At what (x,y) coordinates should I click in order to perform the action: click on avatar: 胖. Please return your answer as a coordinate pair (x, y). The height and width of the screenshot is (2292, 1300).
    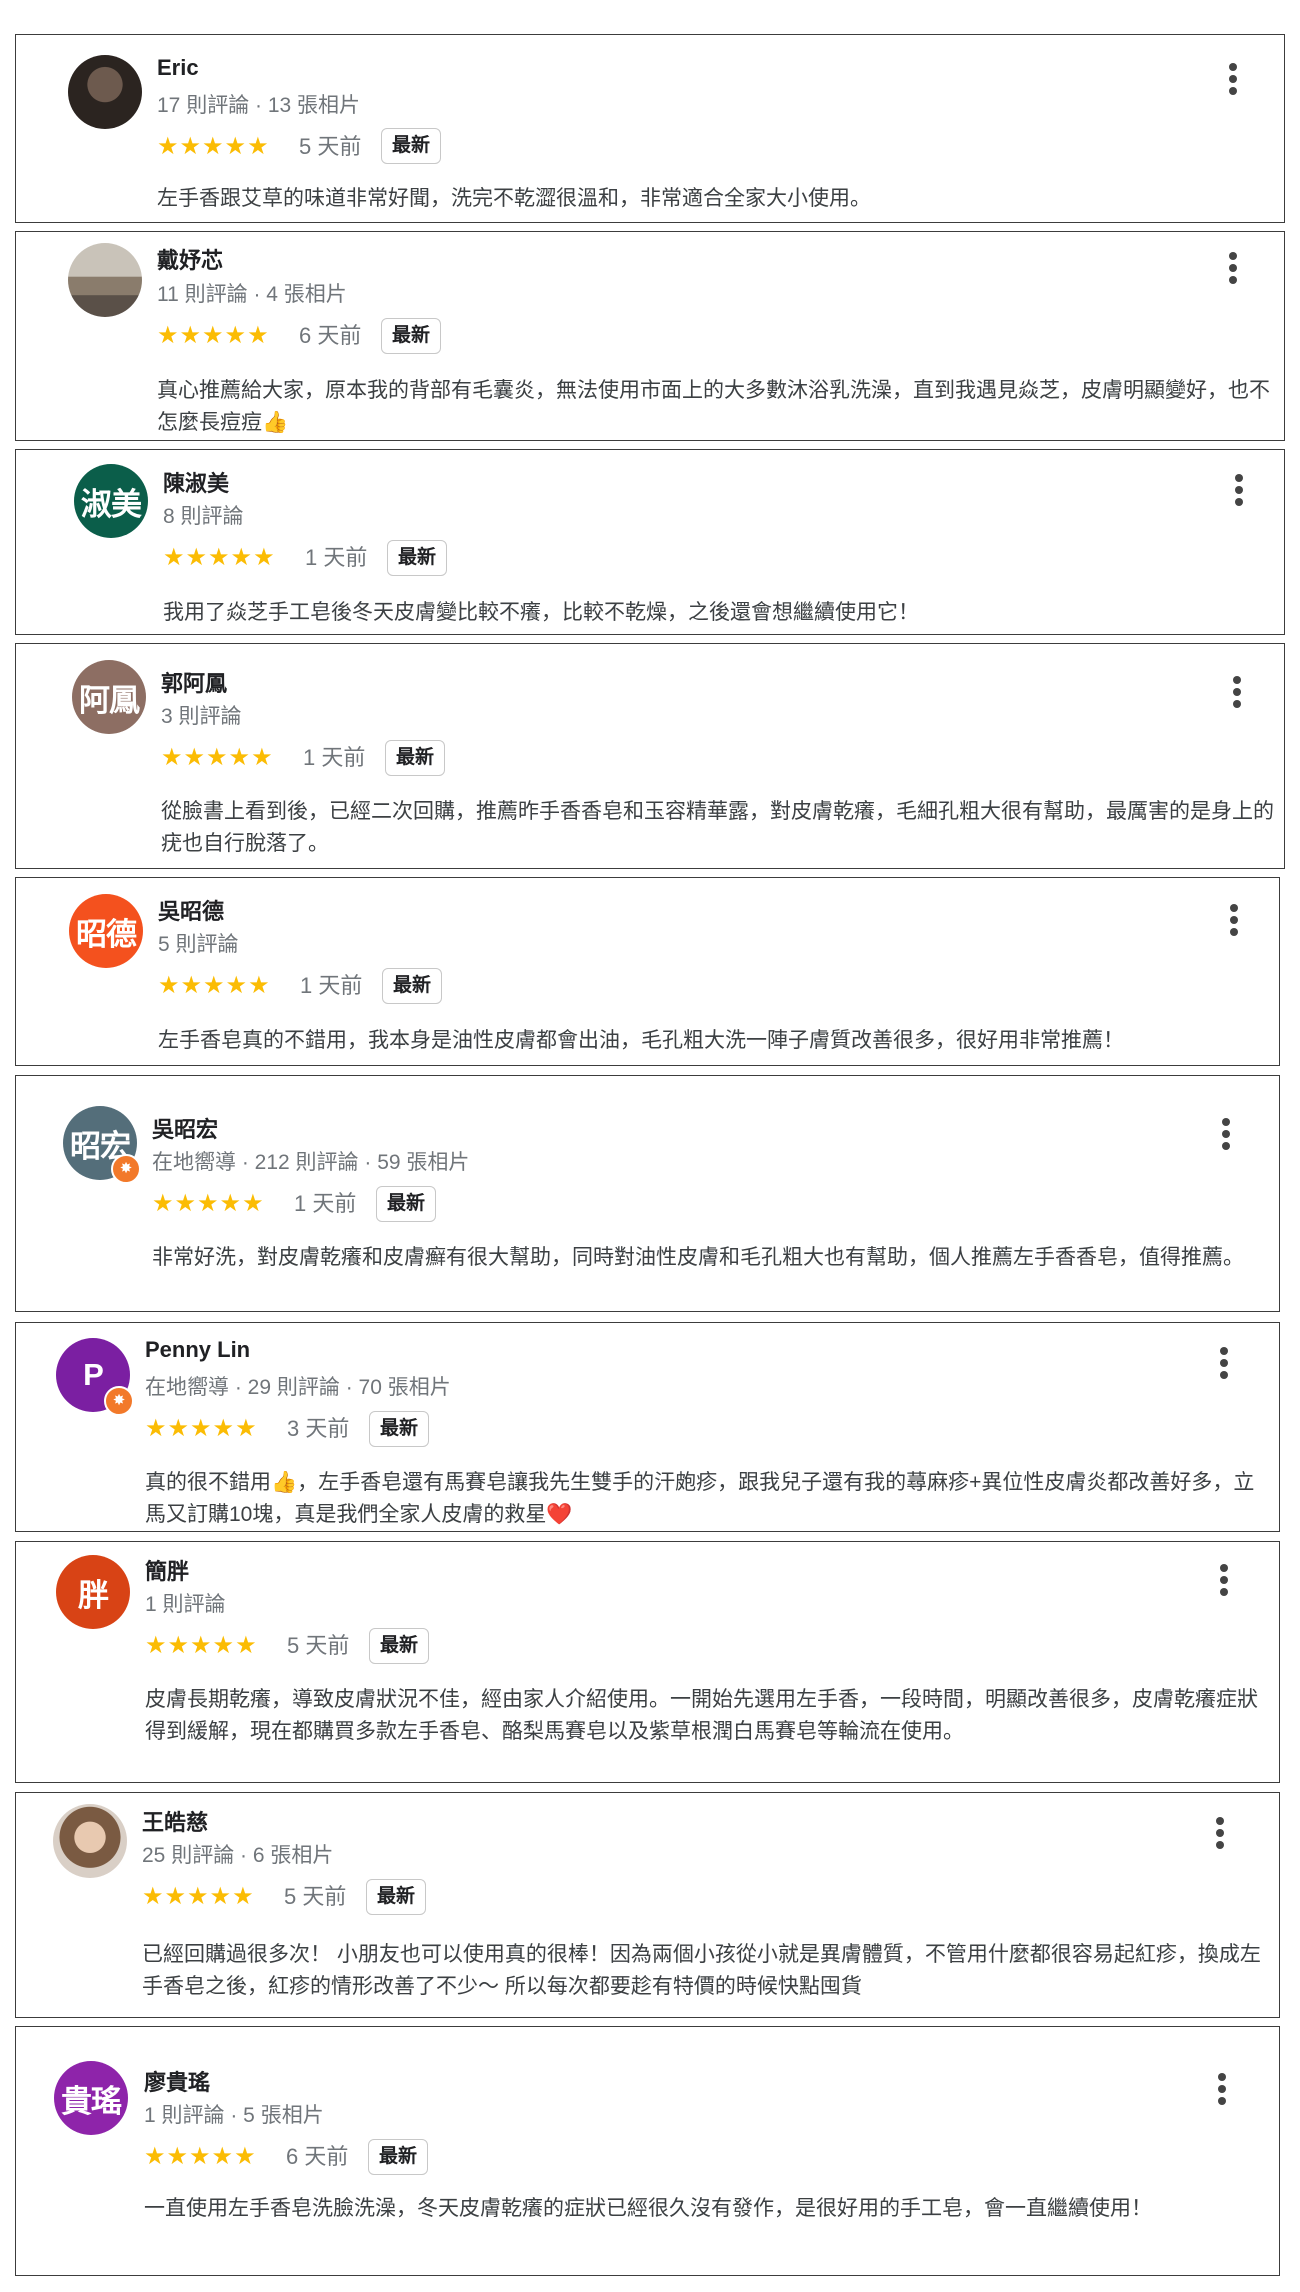
    Looking at the image, I should click on (93, 1592).